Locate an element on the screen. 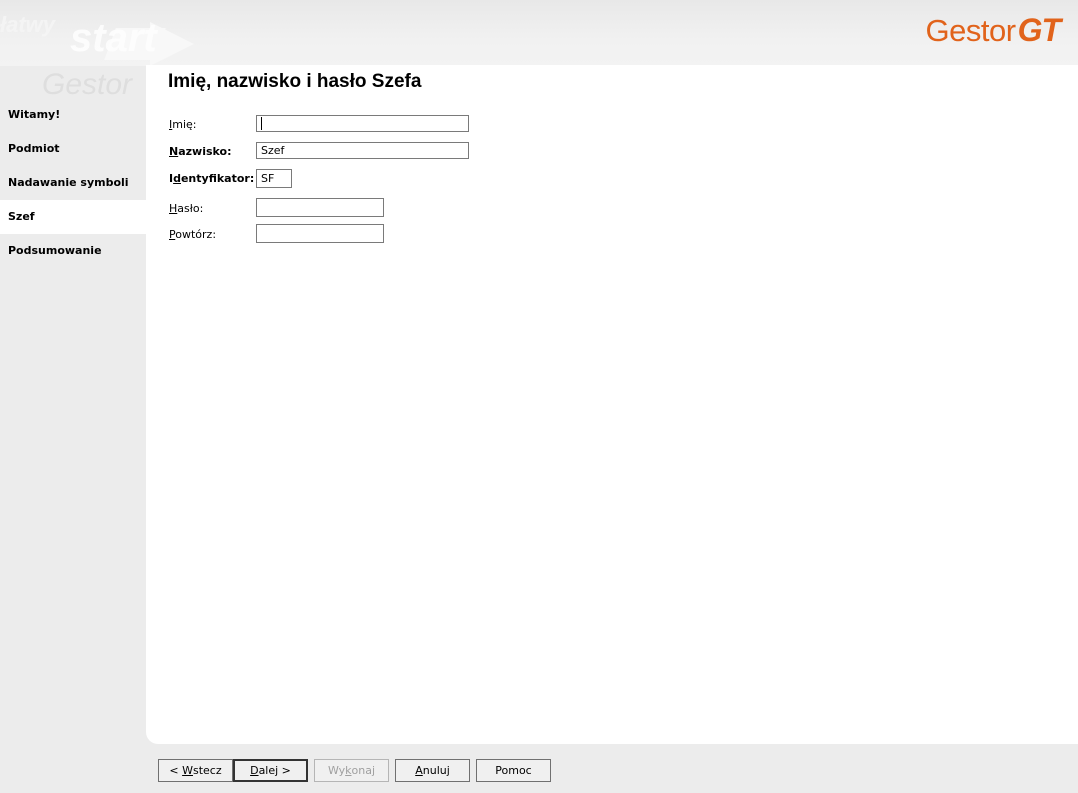 Image resolution: width=1078 pixels, height=793 pixels. sidebar-item-nadawanie-symboli: Nadawanie symboli is located at coordinates (73, 183).